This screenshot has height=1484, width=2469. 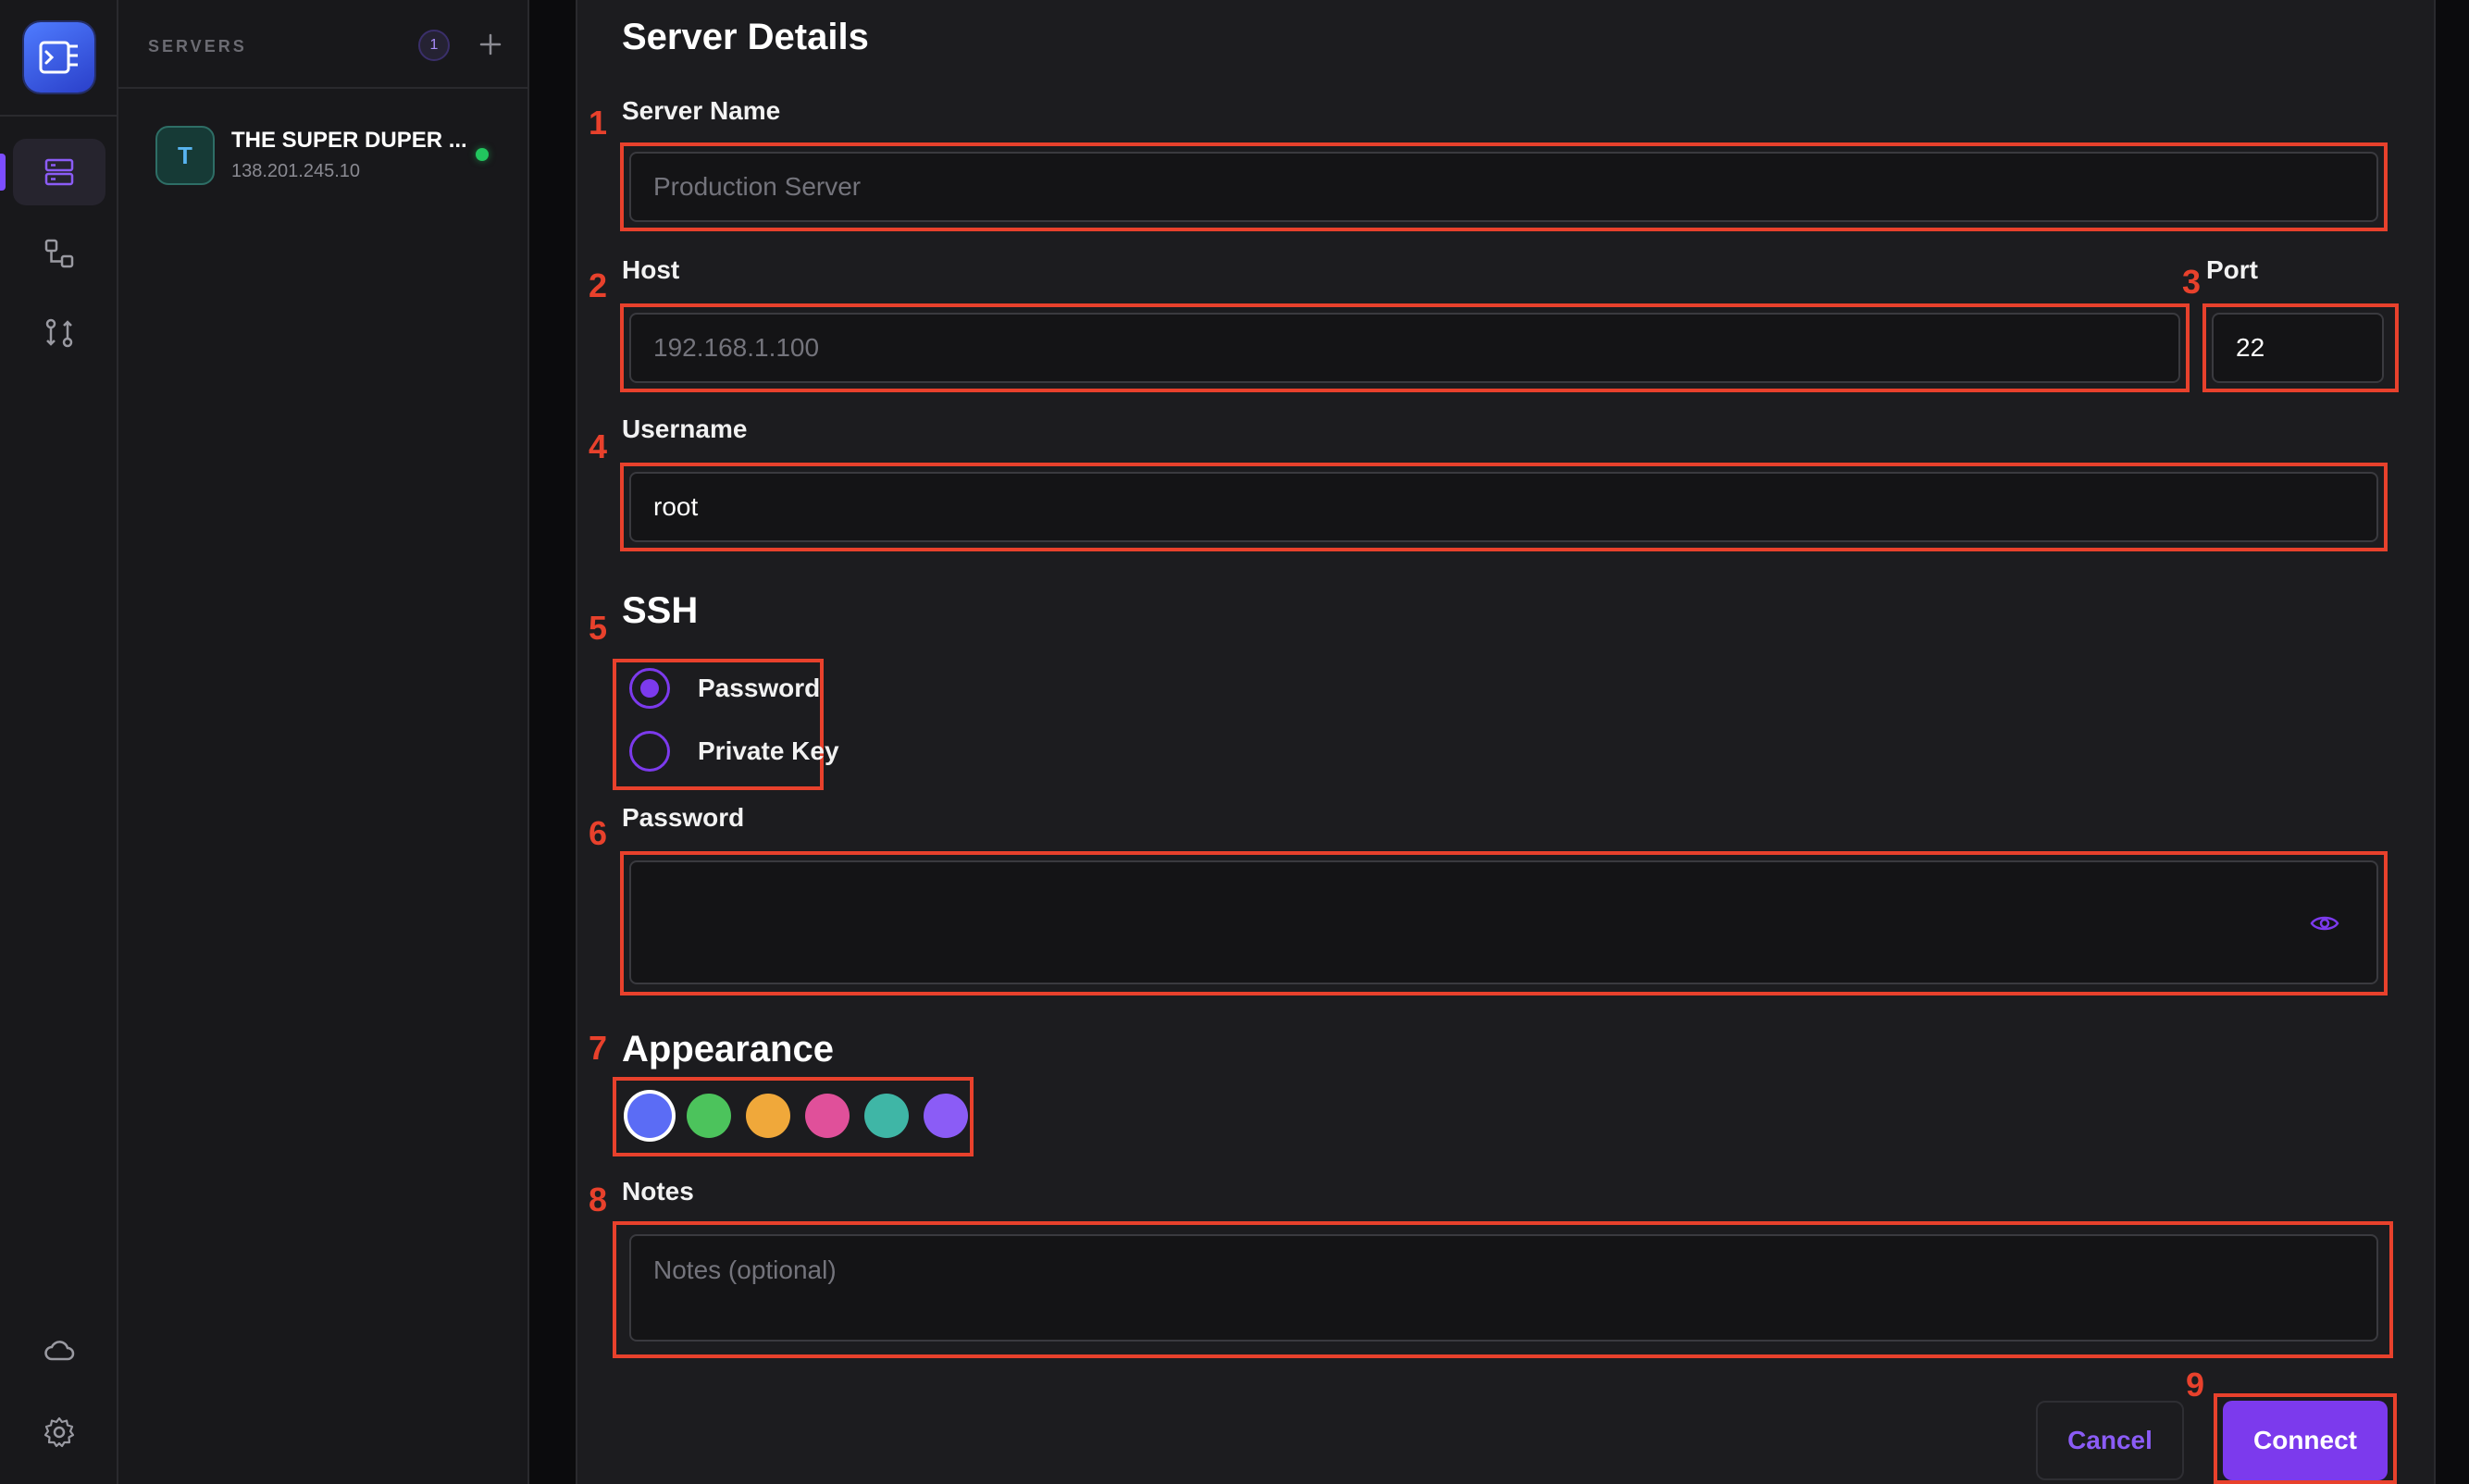 I want to click on servers-icon, so click(x=59, y=172).